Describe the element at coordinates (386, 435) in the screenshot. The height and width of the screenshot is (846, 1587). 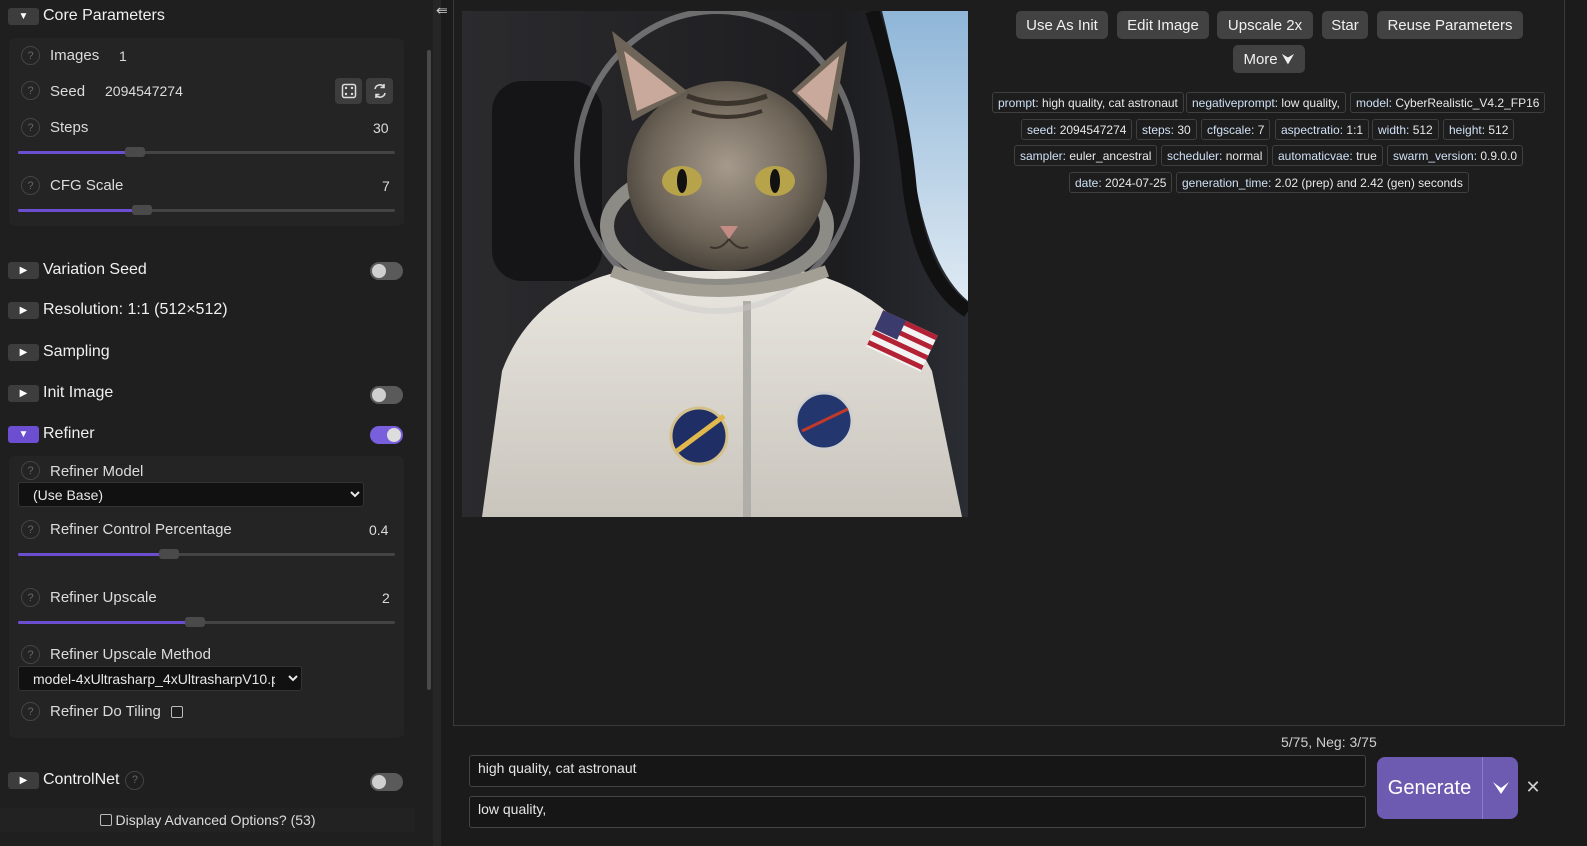
I see `refiner-toggle` at that location.